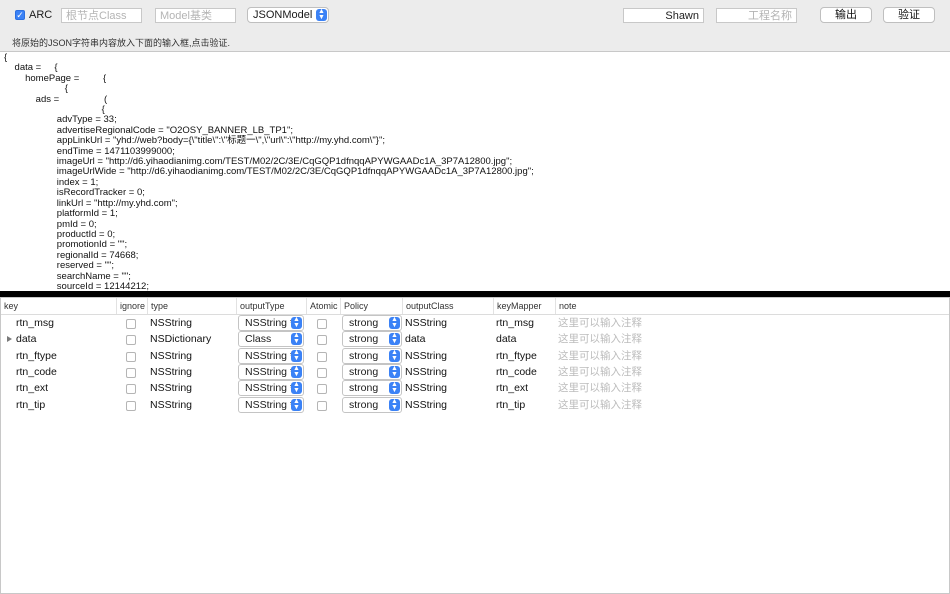 This screenshot has height=594, width=950. Describe the element at coordinates (271, 306) in the screenshot. I see `column-header-output-type: outputType` at that location.